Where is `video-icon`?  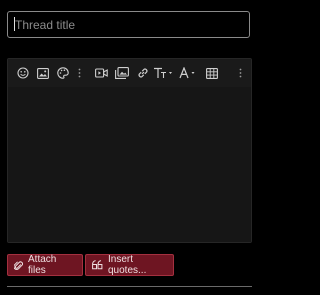
video-icon is located at coordinates (101, 73).